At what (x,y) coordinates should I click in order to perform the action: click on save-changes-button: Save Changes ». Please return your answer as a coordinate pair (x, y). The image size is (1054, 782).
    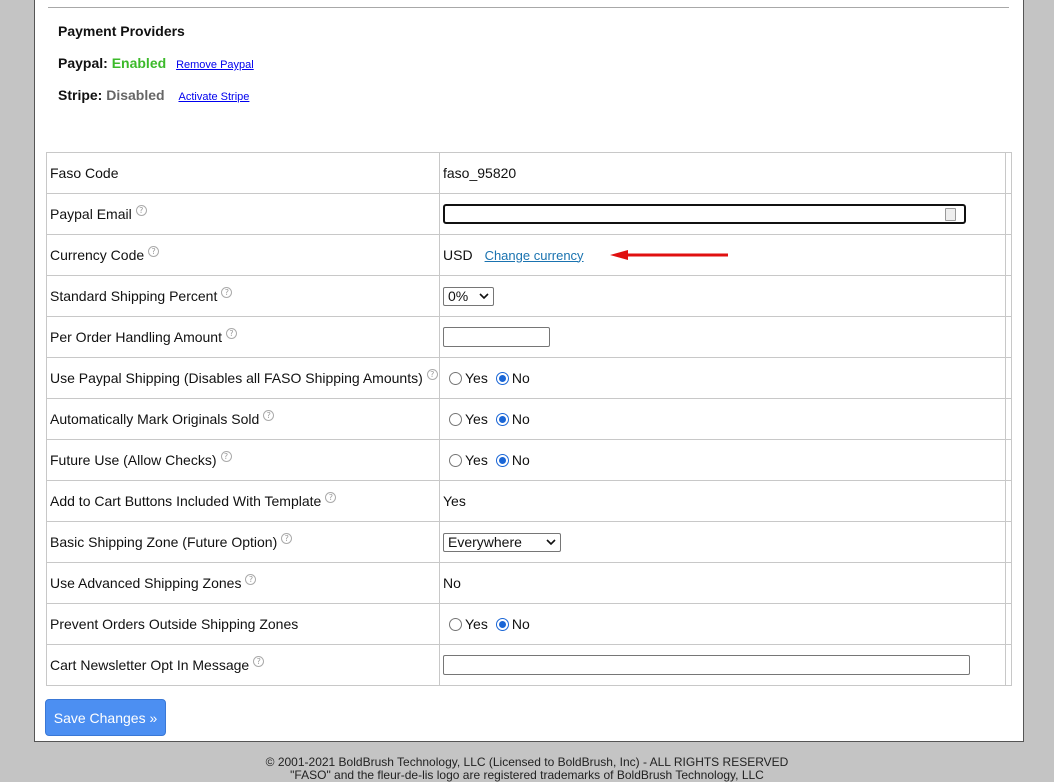
    Looking at the image, I should click on (105, 717).